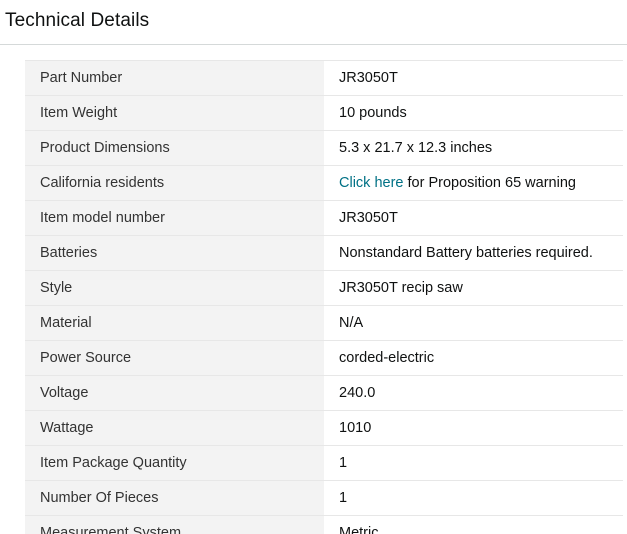 This screenshot has height=534, width=627. What do you see at coordinates (313, 44) in the screenshot?
I see `section-divider` at bounding box center [313, 44].